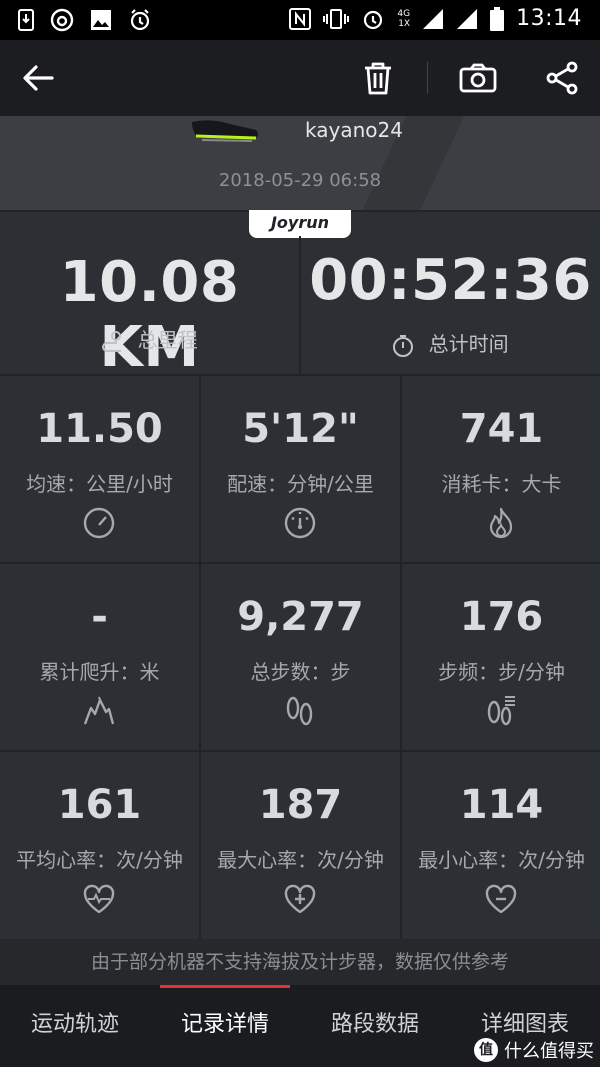 This screenshot has width=600, height=1067. Describe the element at coordinates (167, 340) in the screenshot. I see `distance-label: 总里程` at that location.